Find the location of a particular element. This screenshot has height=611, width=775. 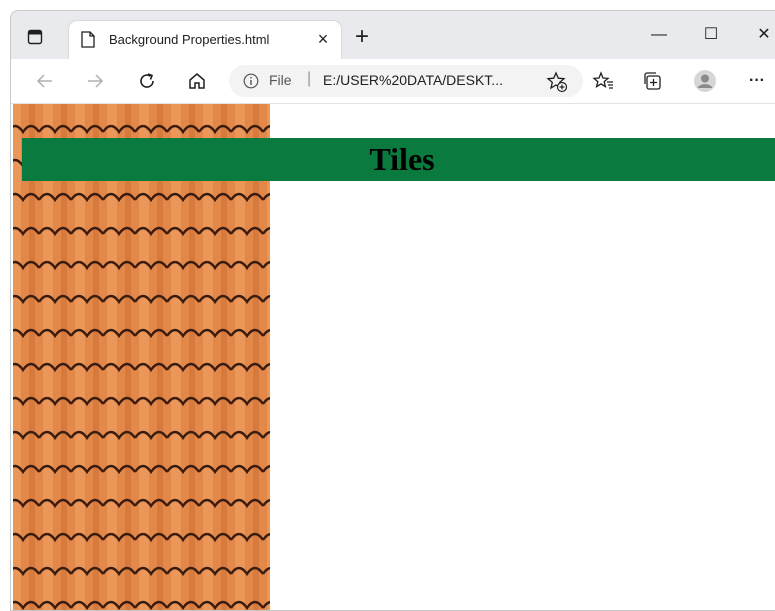

close-window-icon: ✕ is located at coordinates (759, 35).